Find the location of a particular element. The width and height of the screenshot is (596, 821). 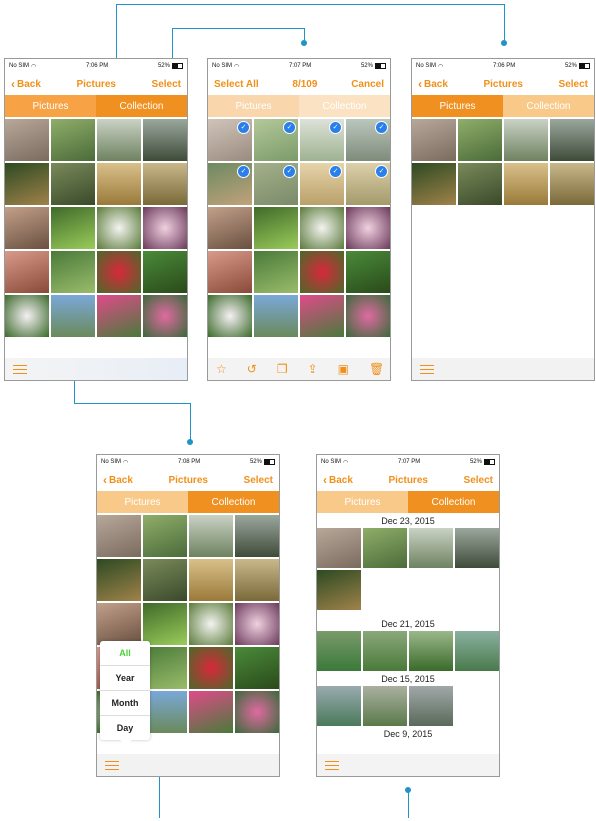

star-icon: ☆ is located at coordinates (221, 369).